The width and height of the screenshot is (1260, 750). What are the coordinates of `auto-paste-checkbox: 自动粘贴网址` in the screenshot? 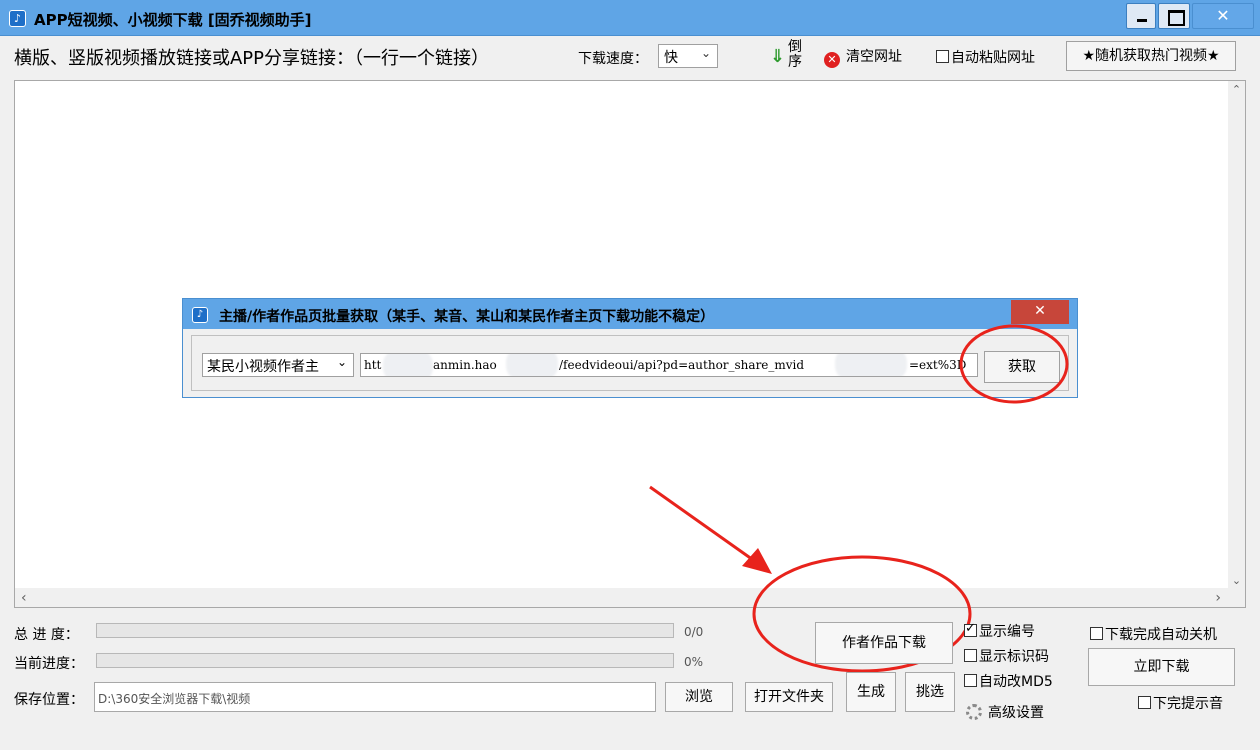 It's located at (985, 57).